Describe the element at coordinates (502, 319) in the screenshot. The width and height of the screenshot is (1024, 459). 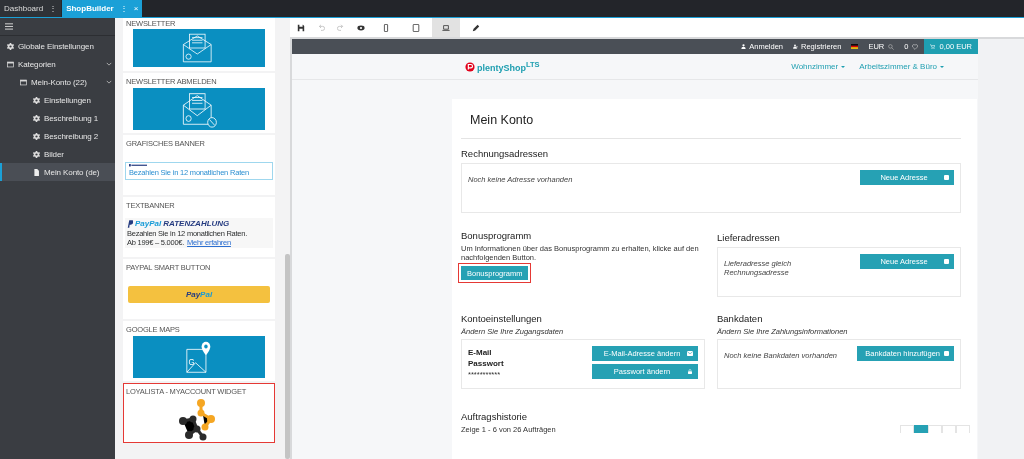
I see `section-heading: Kontoeinstellungen` at that location.